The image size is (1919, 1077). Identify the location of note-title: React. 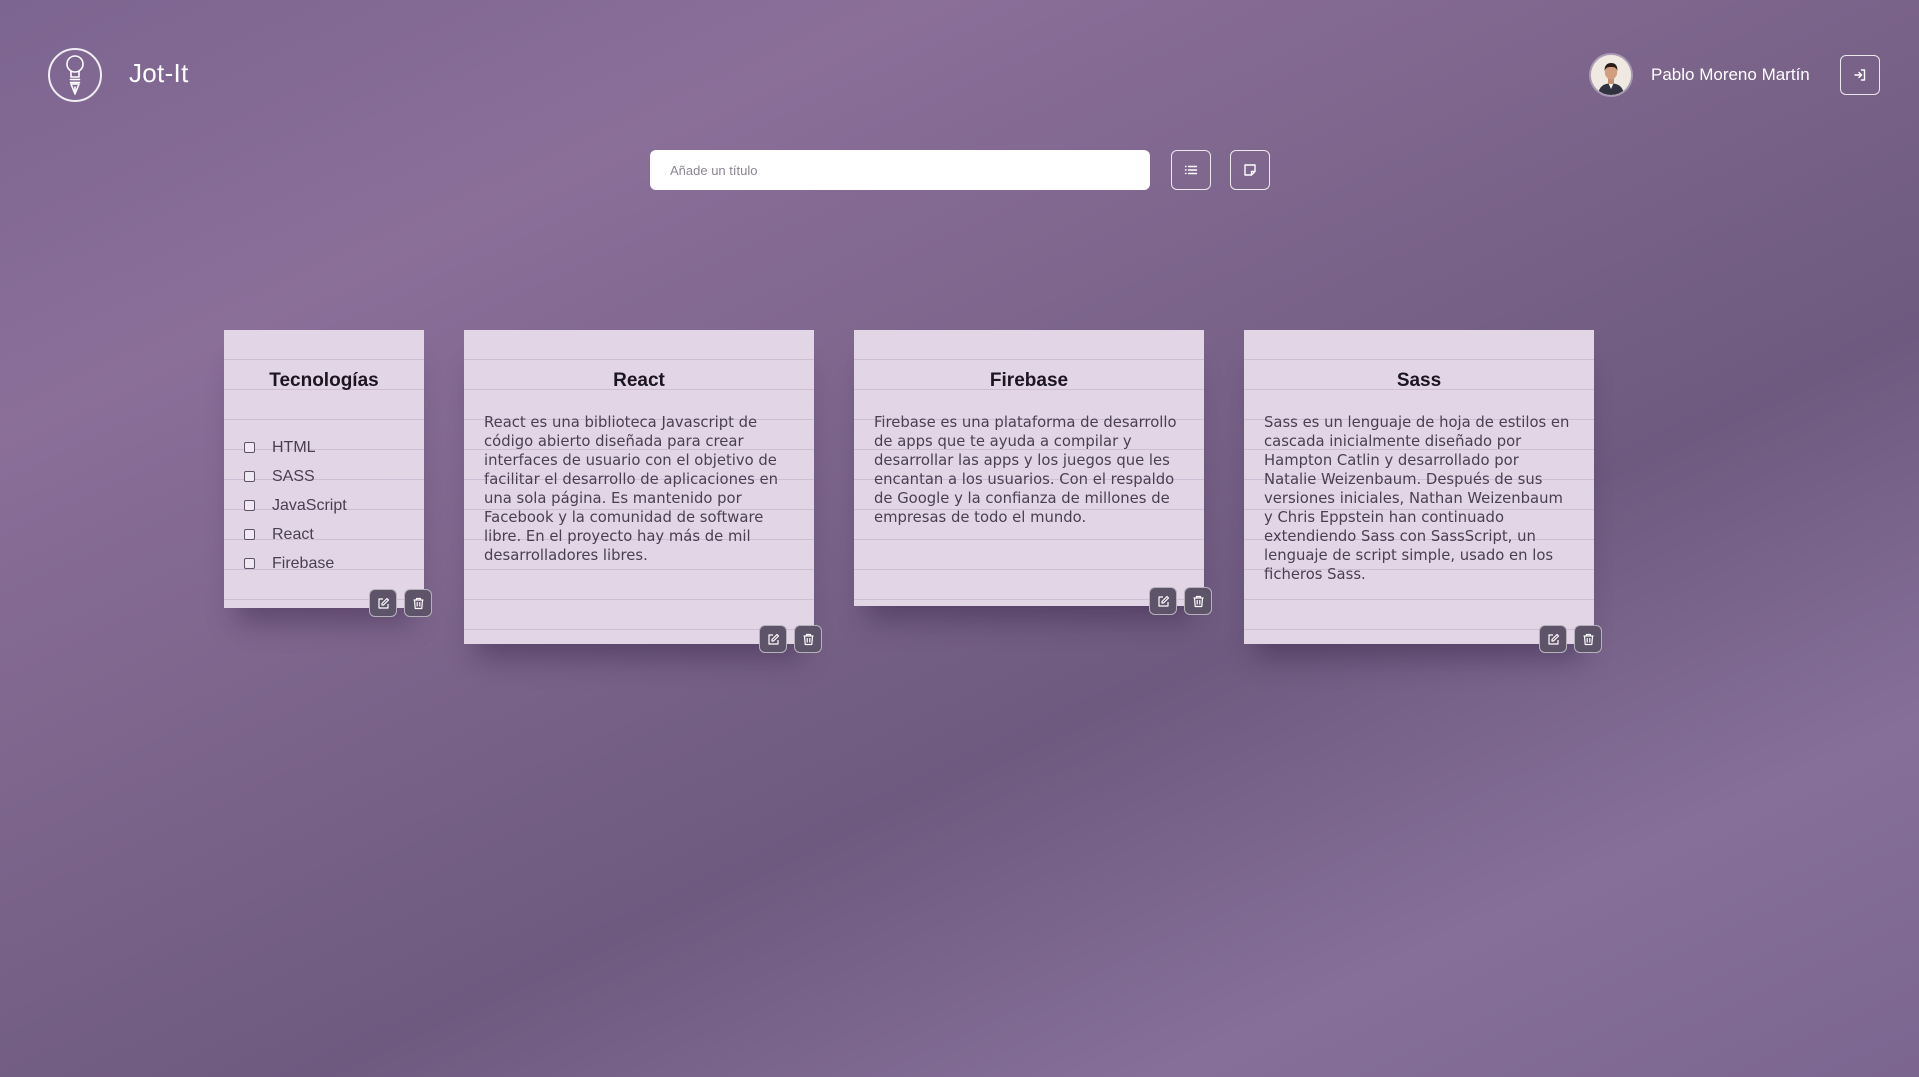
(639, 380).